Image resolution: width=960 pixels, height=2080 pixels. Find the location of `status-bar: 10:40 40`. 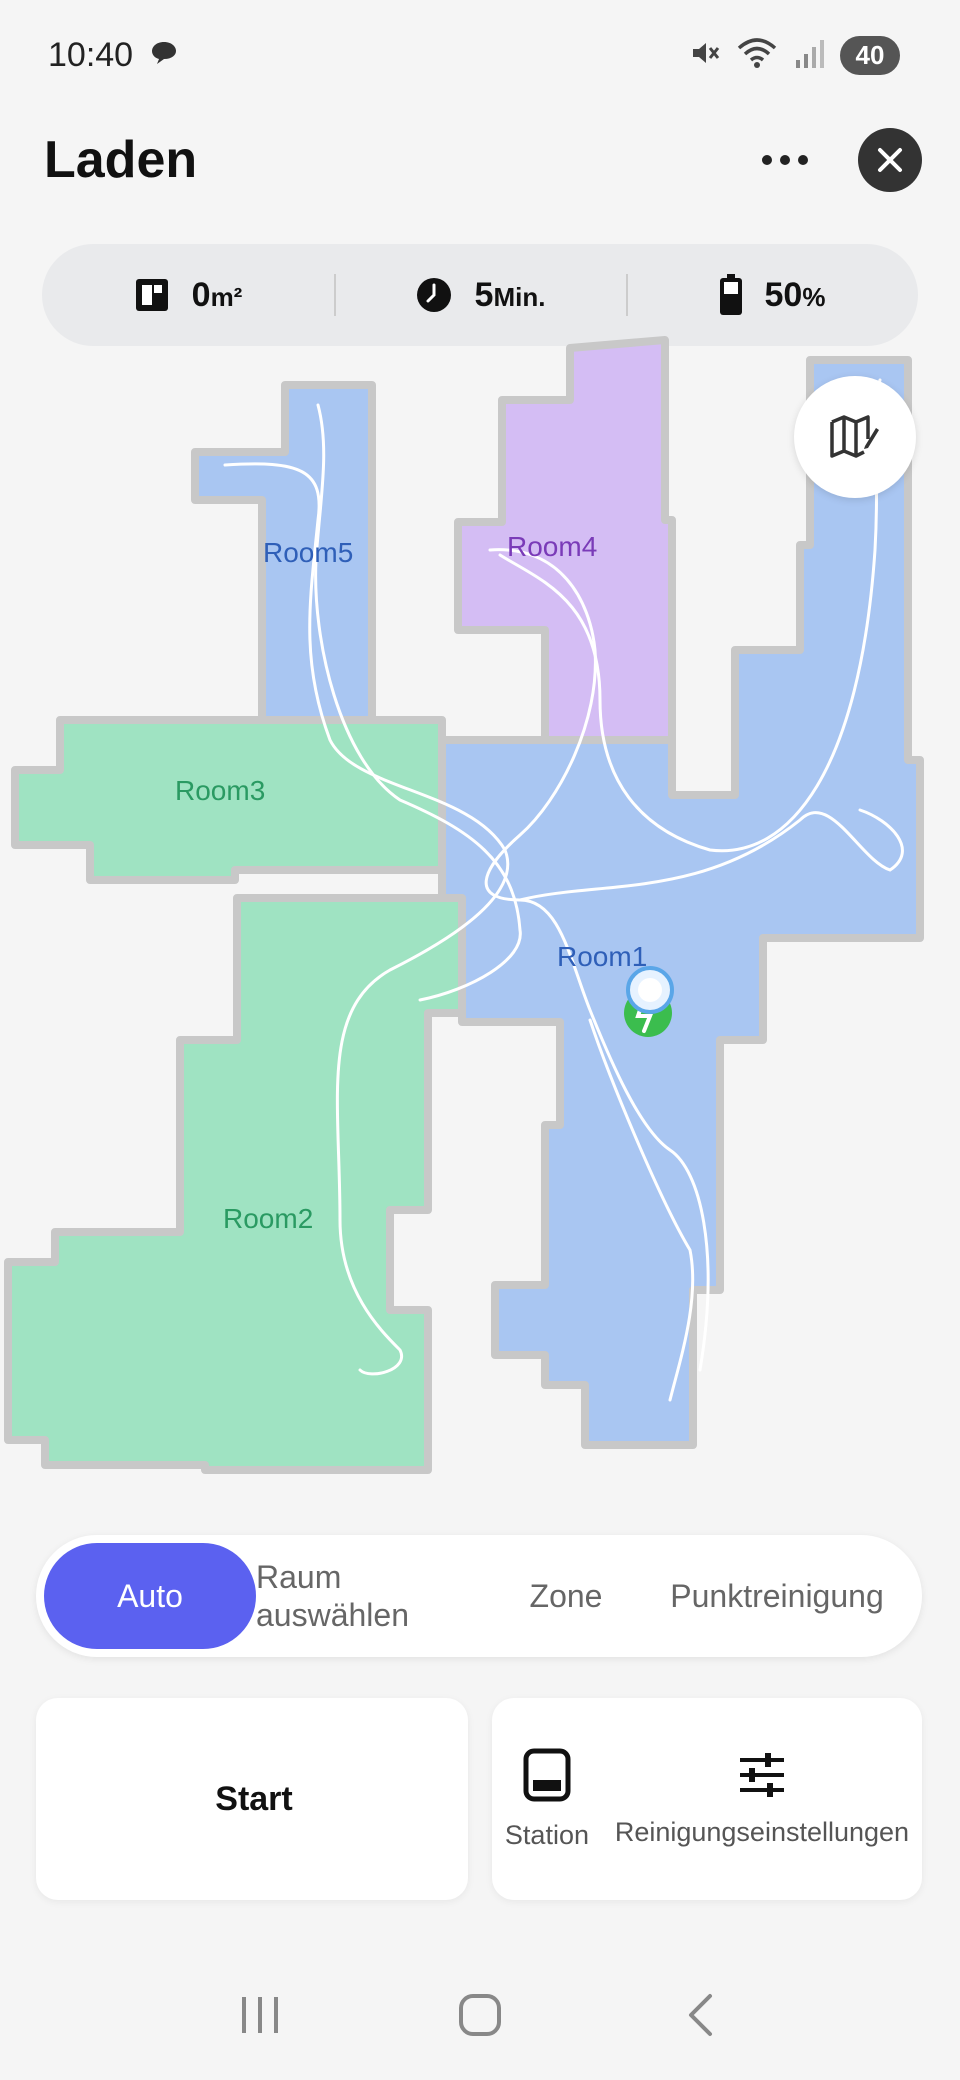

status-bar: 10:40 40 is located at coordinates (480, 55).